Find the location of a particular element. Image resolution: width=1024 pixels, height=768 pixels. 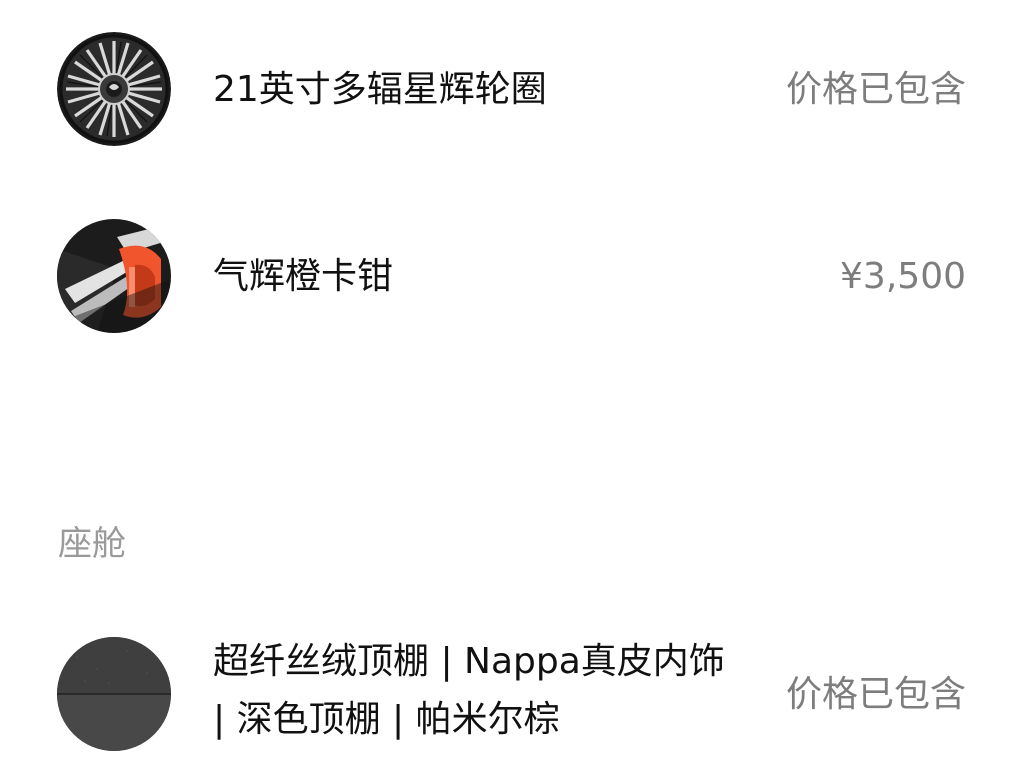

cabin-option-price: 价格已包含 is located at coordinates (875, 694).